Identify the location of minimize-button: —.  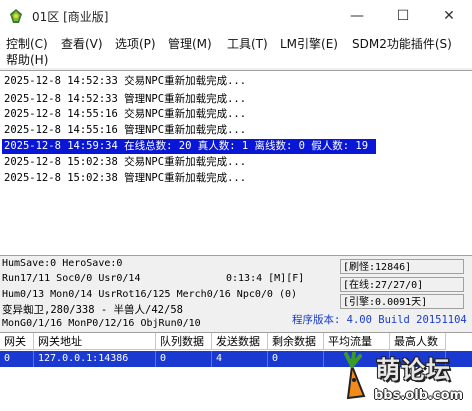
(357, 16).